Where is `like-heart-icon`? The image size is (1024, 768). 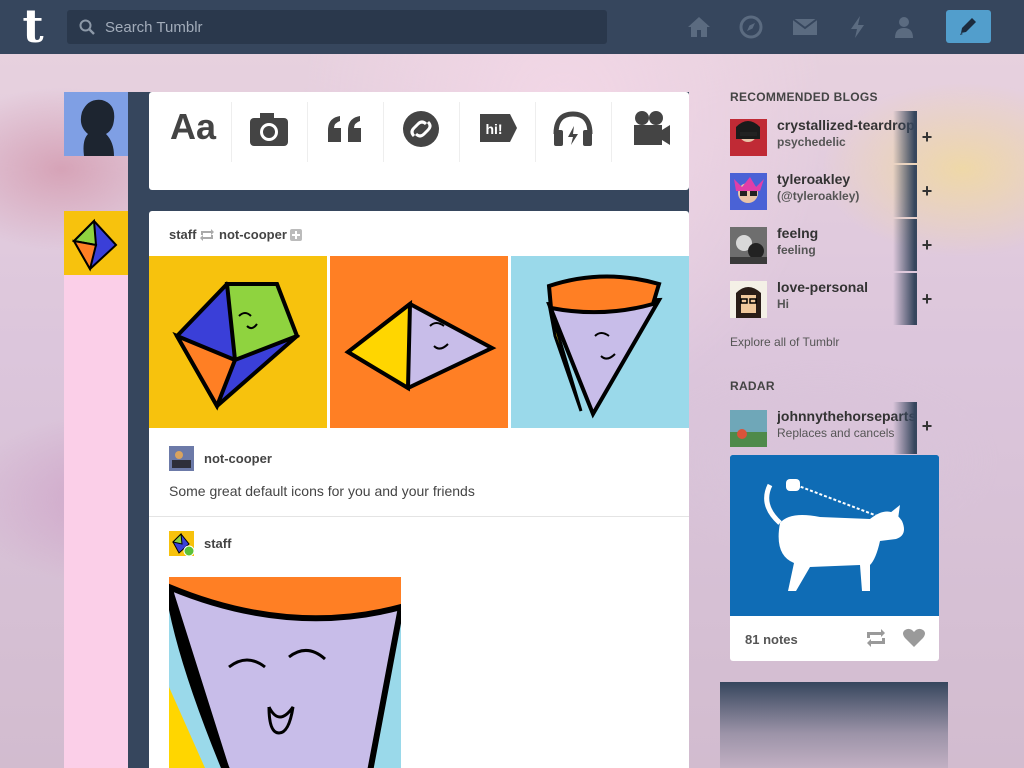
like-heart-icon is located at coordinates (914, 638).